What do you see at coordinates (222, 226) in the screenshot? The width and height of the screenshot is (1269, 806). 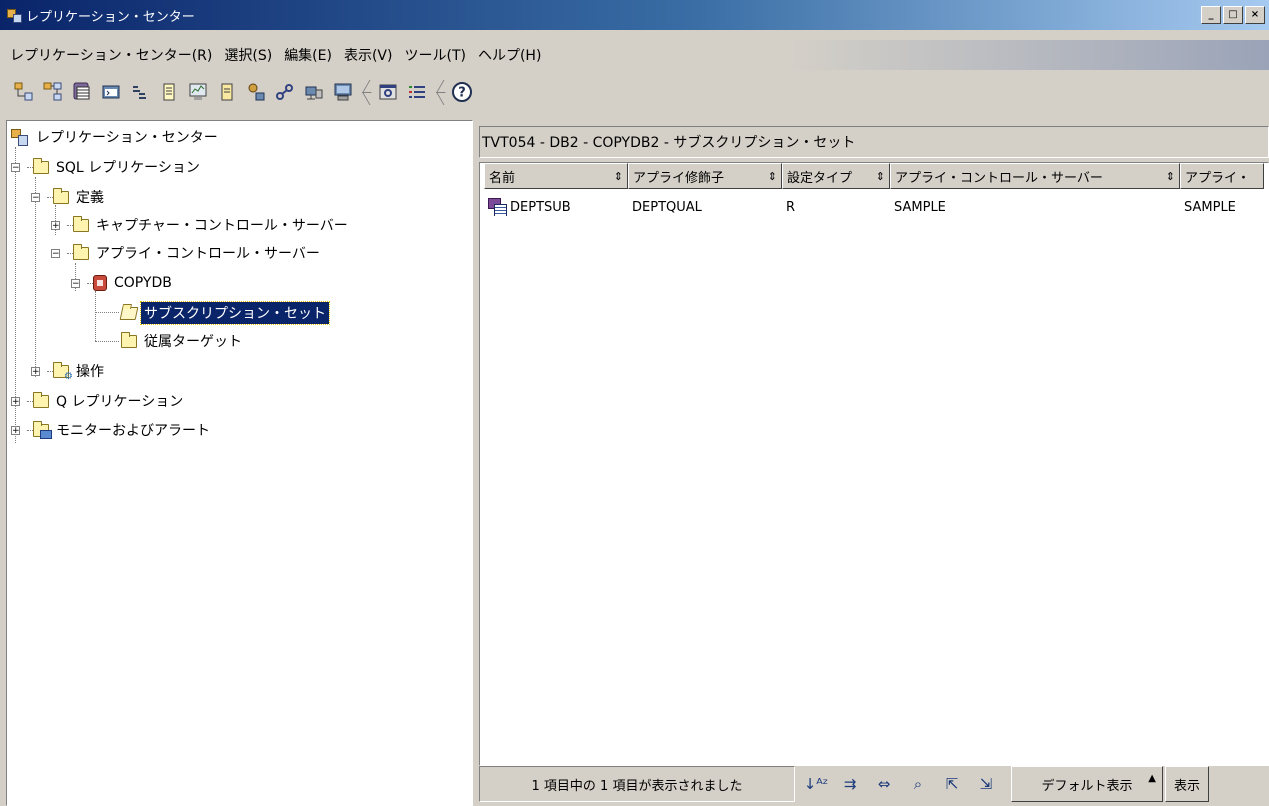 I see `tree-node-label: キャプチャー・コントロール・サーバー` at bounding box center [222, 226].